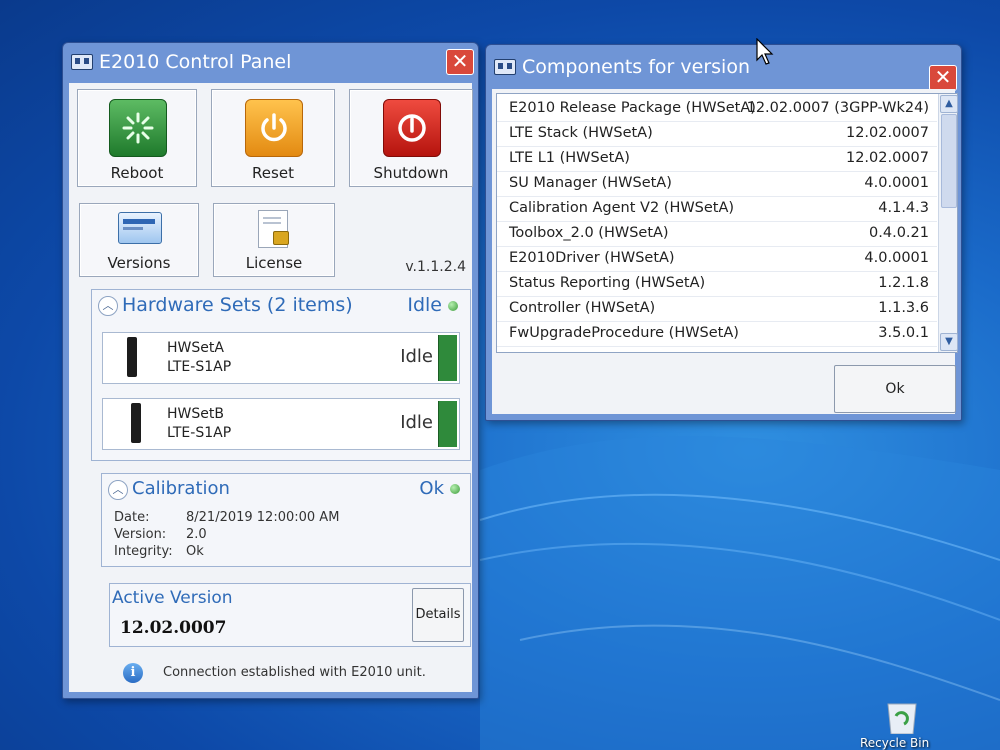 This screenshot has height=750, width=1000. Describe the element at coordinates (622, 208) in the screenshot. I see `component-name: Calibration Agent V2 (HWSetA)` at that location.